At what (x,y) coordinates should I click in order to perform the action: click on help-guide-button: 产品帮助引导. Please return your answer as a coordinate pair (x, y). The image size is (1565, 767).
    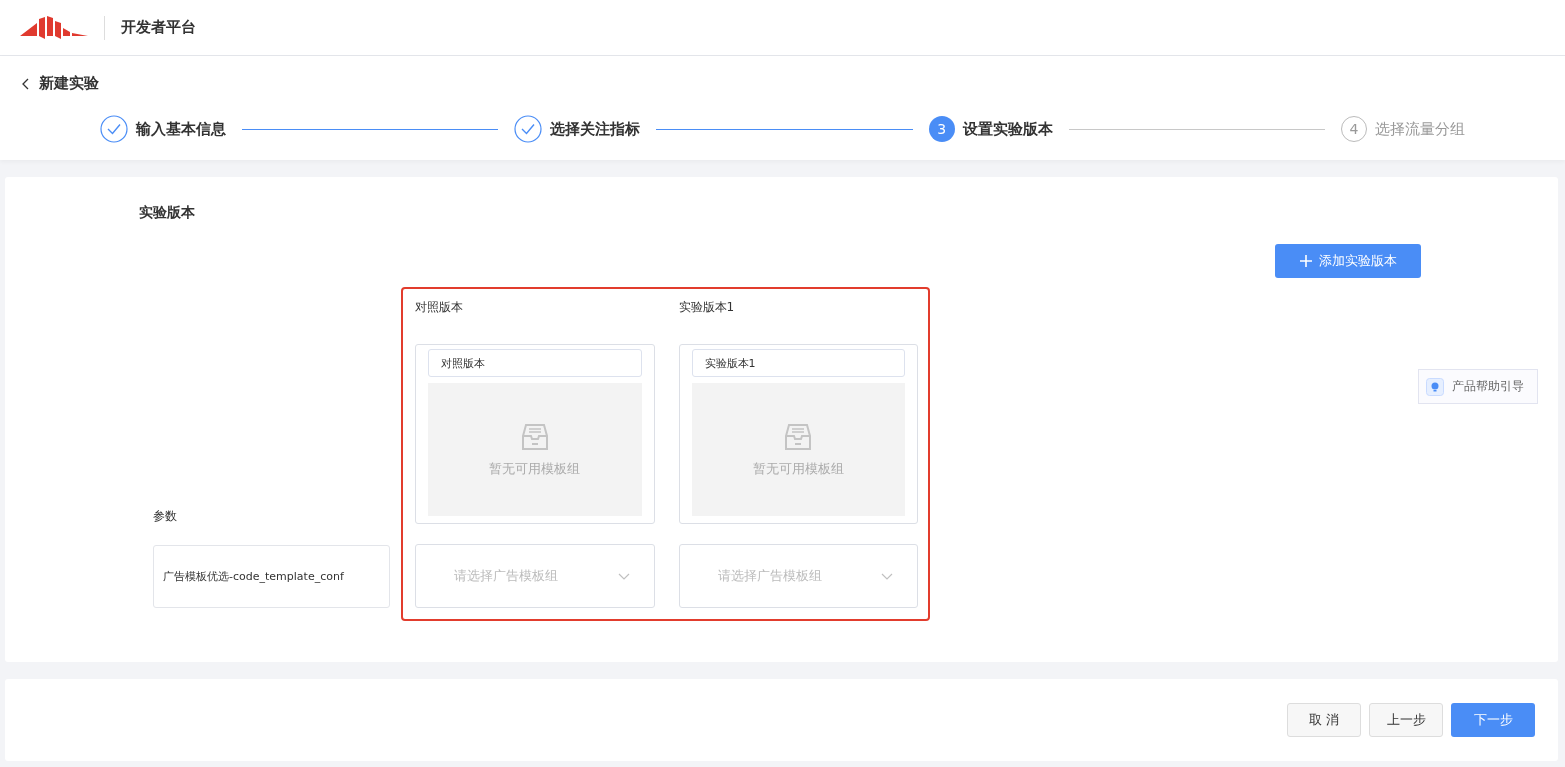
    Looking at the image, I should click on (1478, 386).